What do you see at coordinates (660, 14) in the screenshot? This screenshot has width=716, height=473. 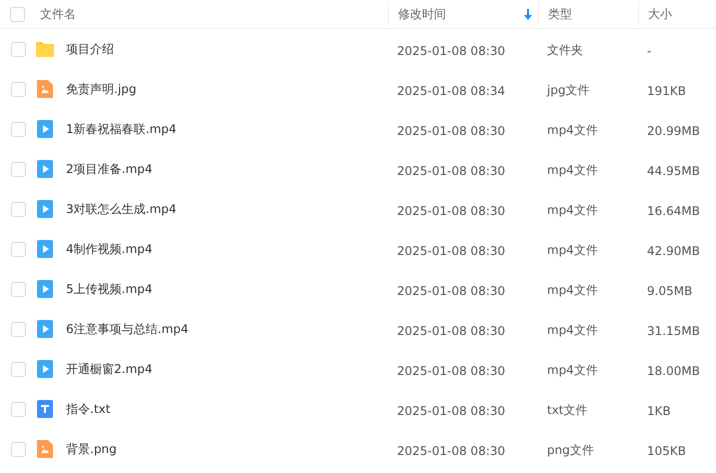 I see `column-header: 大小` at bounding box center [660, 14].